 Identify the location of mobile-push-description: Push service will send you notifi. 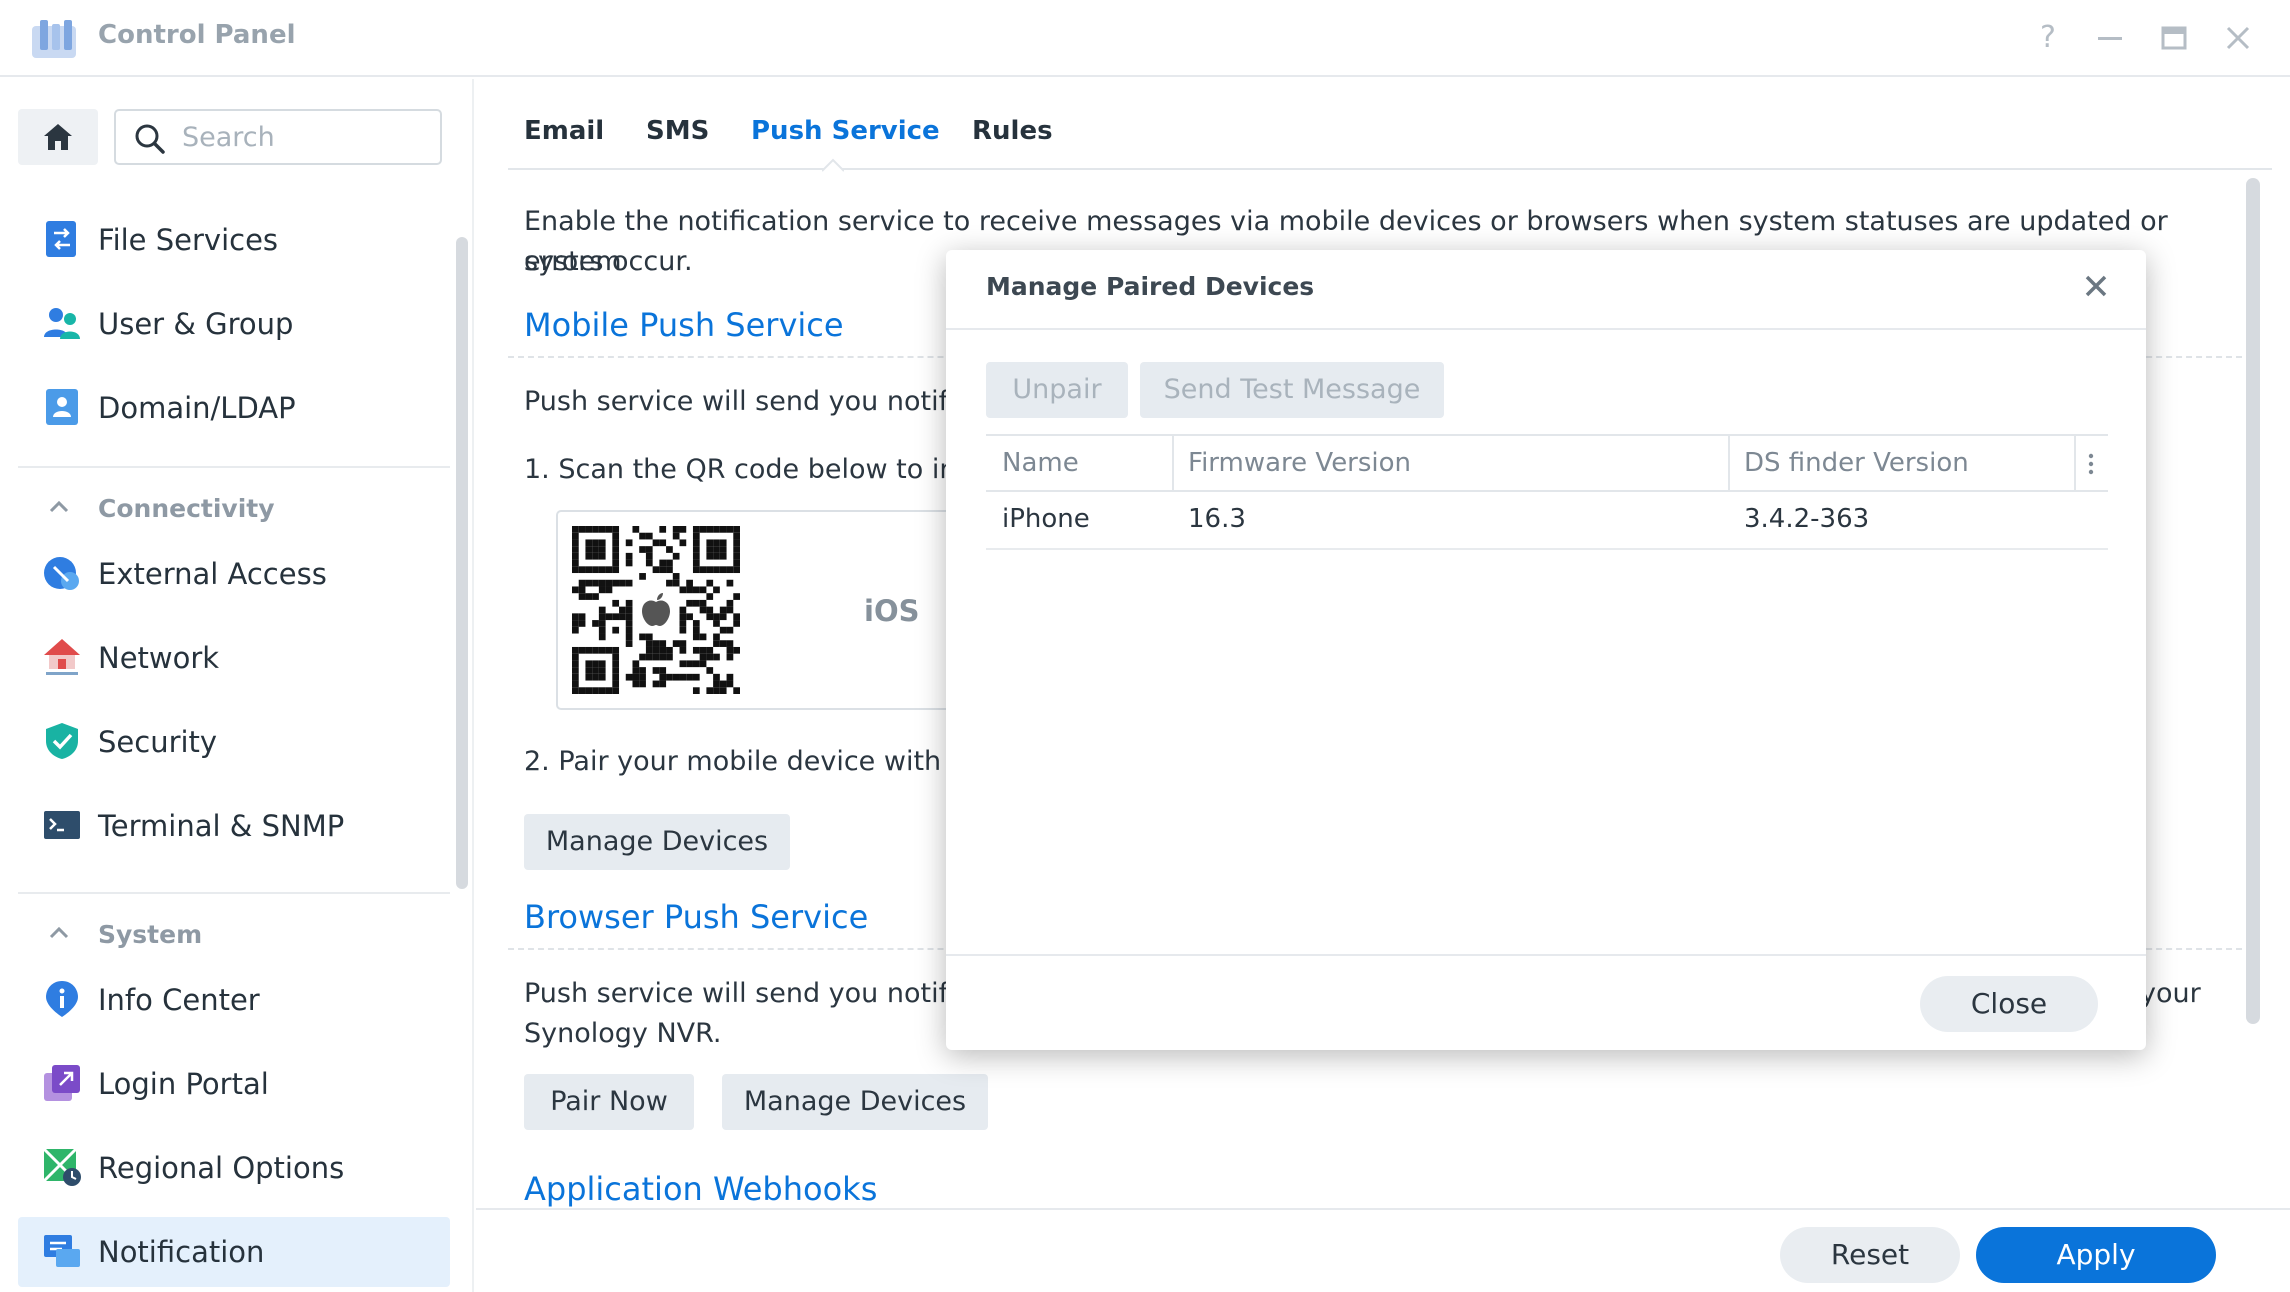
(740, 401).